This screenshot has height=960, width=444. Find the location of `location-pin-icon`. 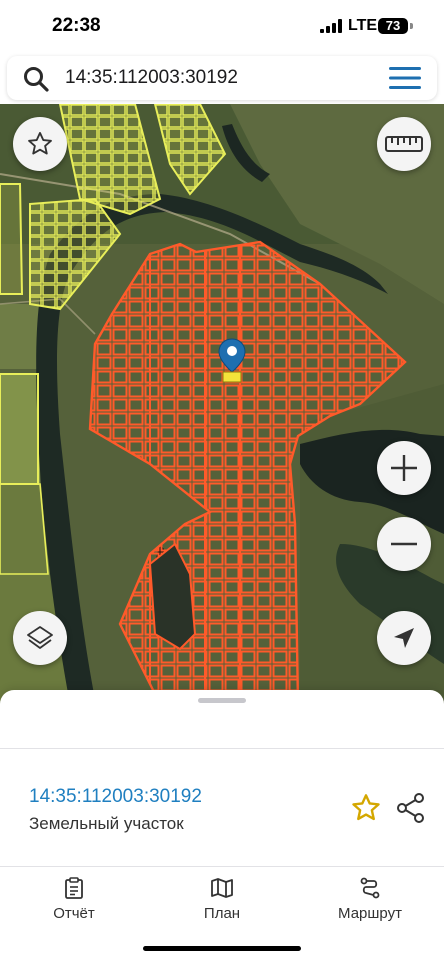

location-pin-icon is located at coordinates (232, 362).